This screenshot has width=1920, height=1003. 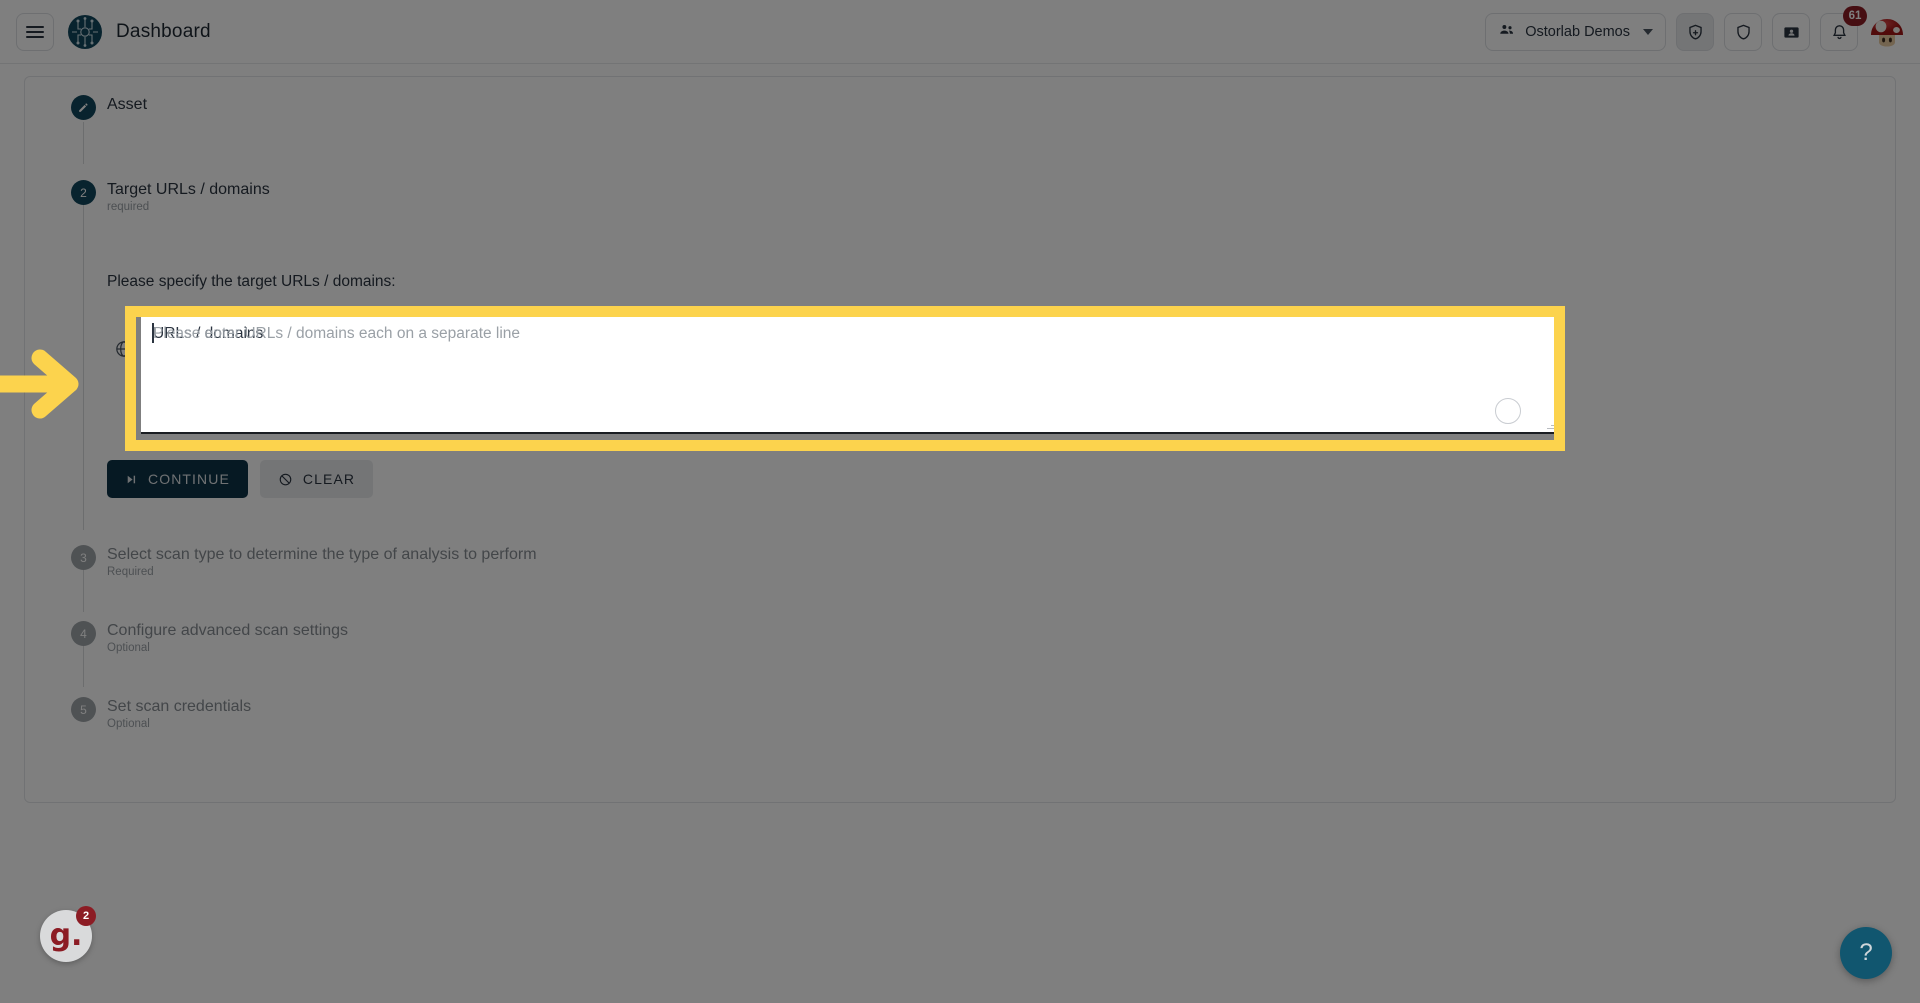 I want to click on text-caret, so click(x=153, y=333).